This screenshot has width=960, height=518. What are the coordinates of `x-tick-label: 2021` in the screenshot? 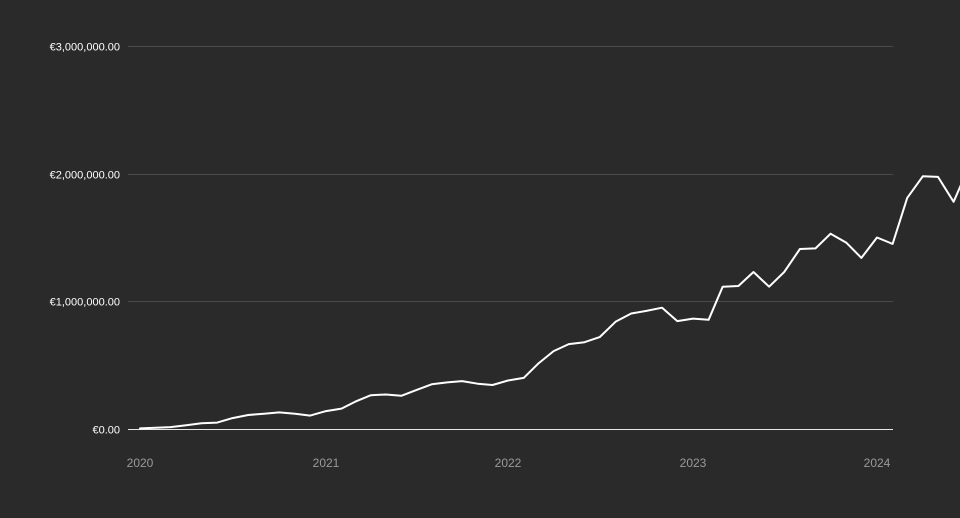 It's located at (326, 463).